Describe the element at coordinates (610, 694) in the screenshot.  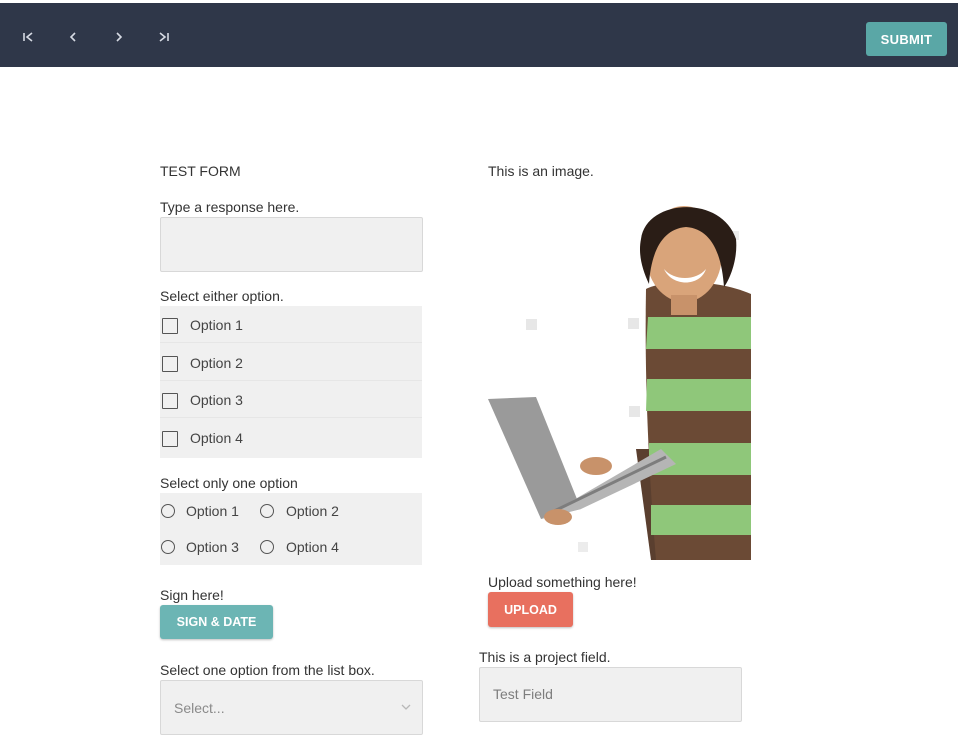
I see `project-field: Test Field` at that location.